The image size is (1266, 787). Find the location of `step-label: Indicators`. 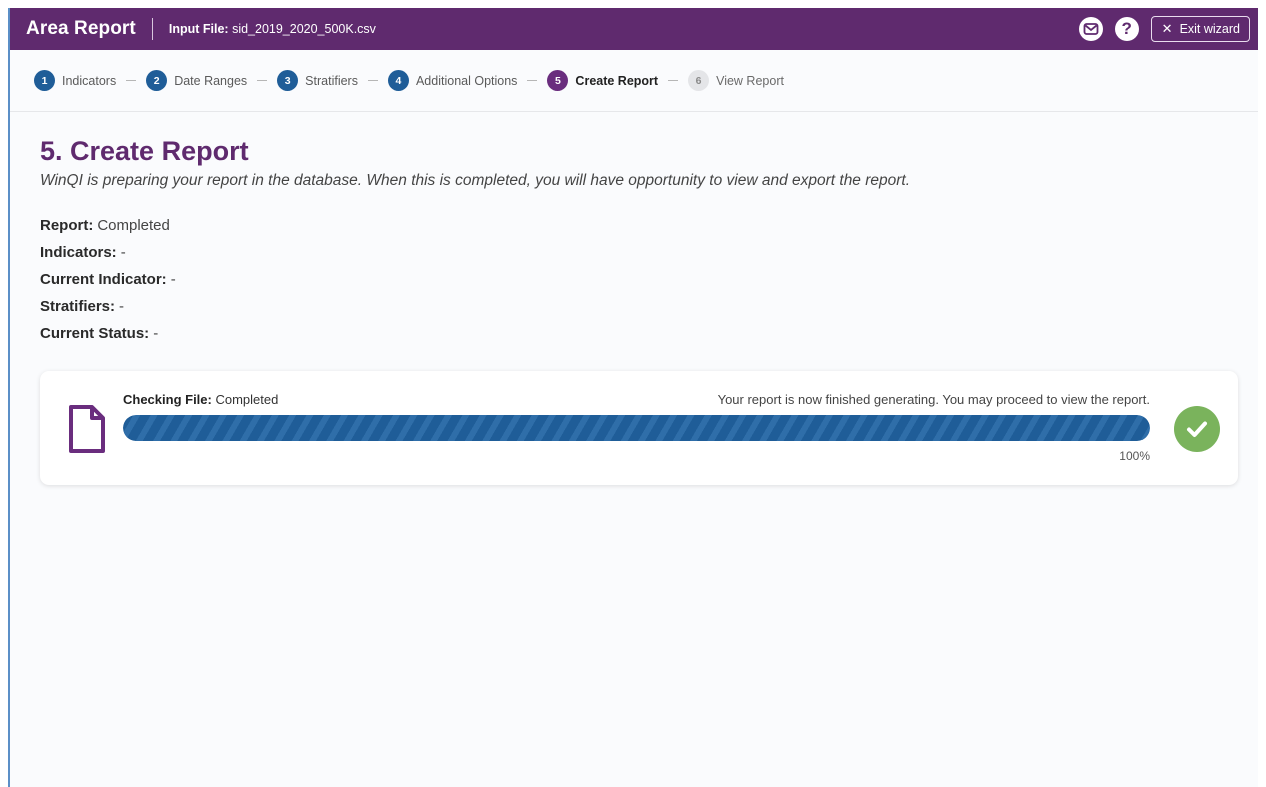

step-label: Indicators is located at coordinates (89, 80).